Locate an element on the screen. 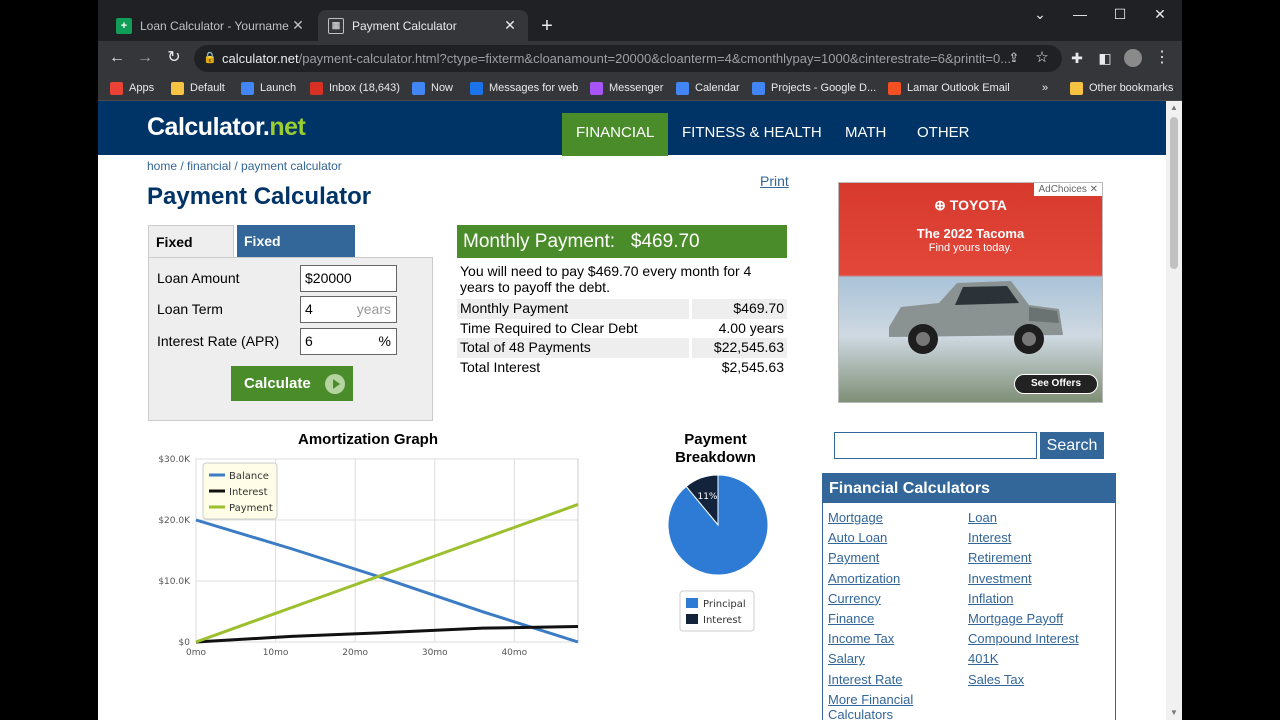 The width and height of the screenshot is (1280, 720). tab-payment-calculator: ▦ Payment Calculator ✕ is located at coordinates (423, 25).